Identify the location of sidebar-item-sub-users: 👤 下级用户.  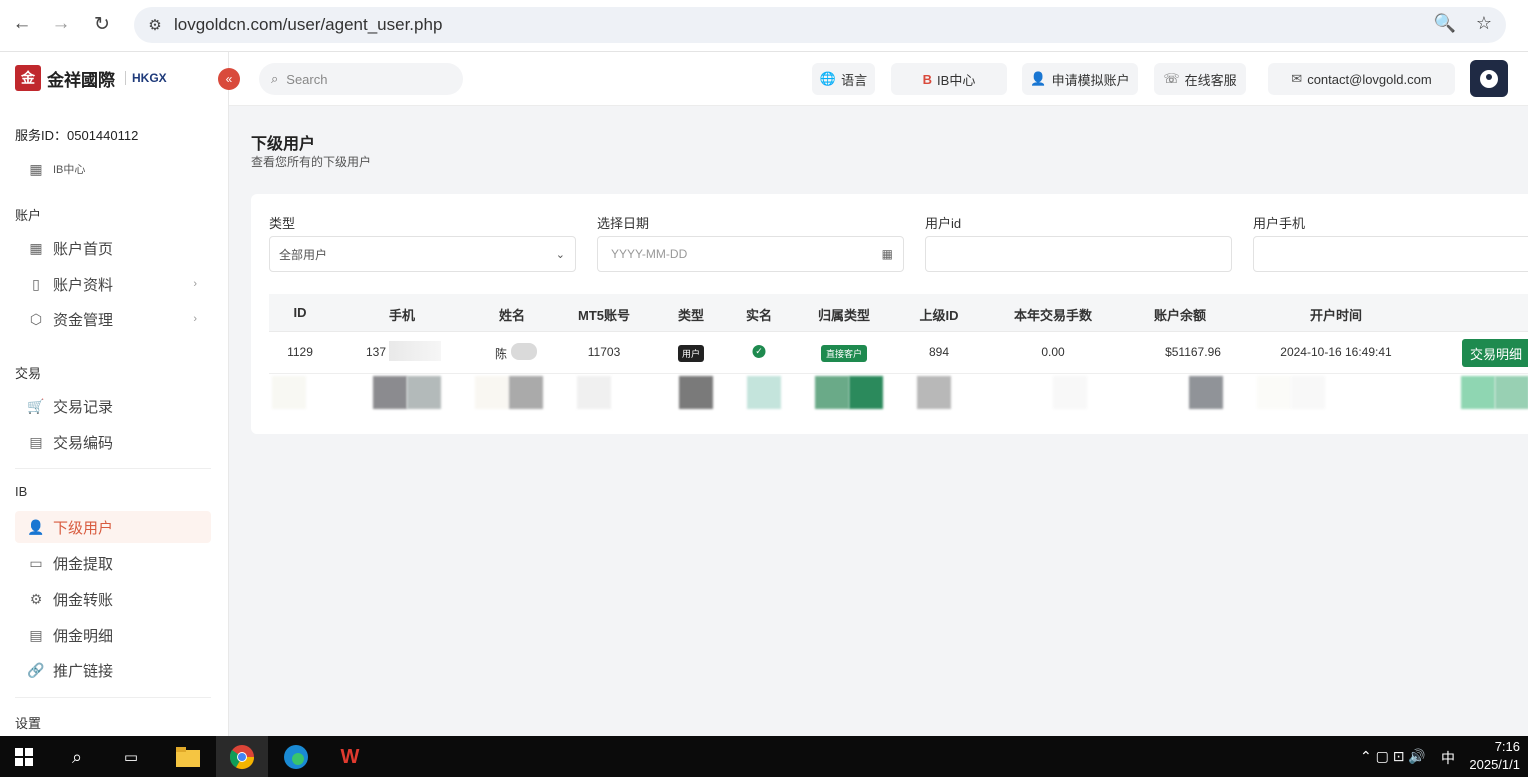
(113, 527).